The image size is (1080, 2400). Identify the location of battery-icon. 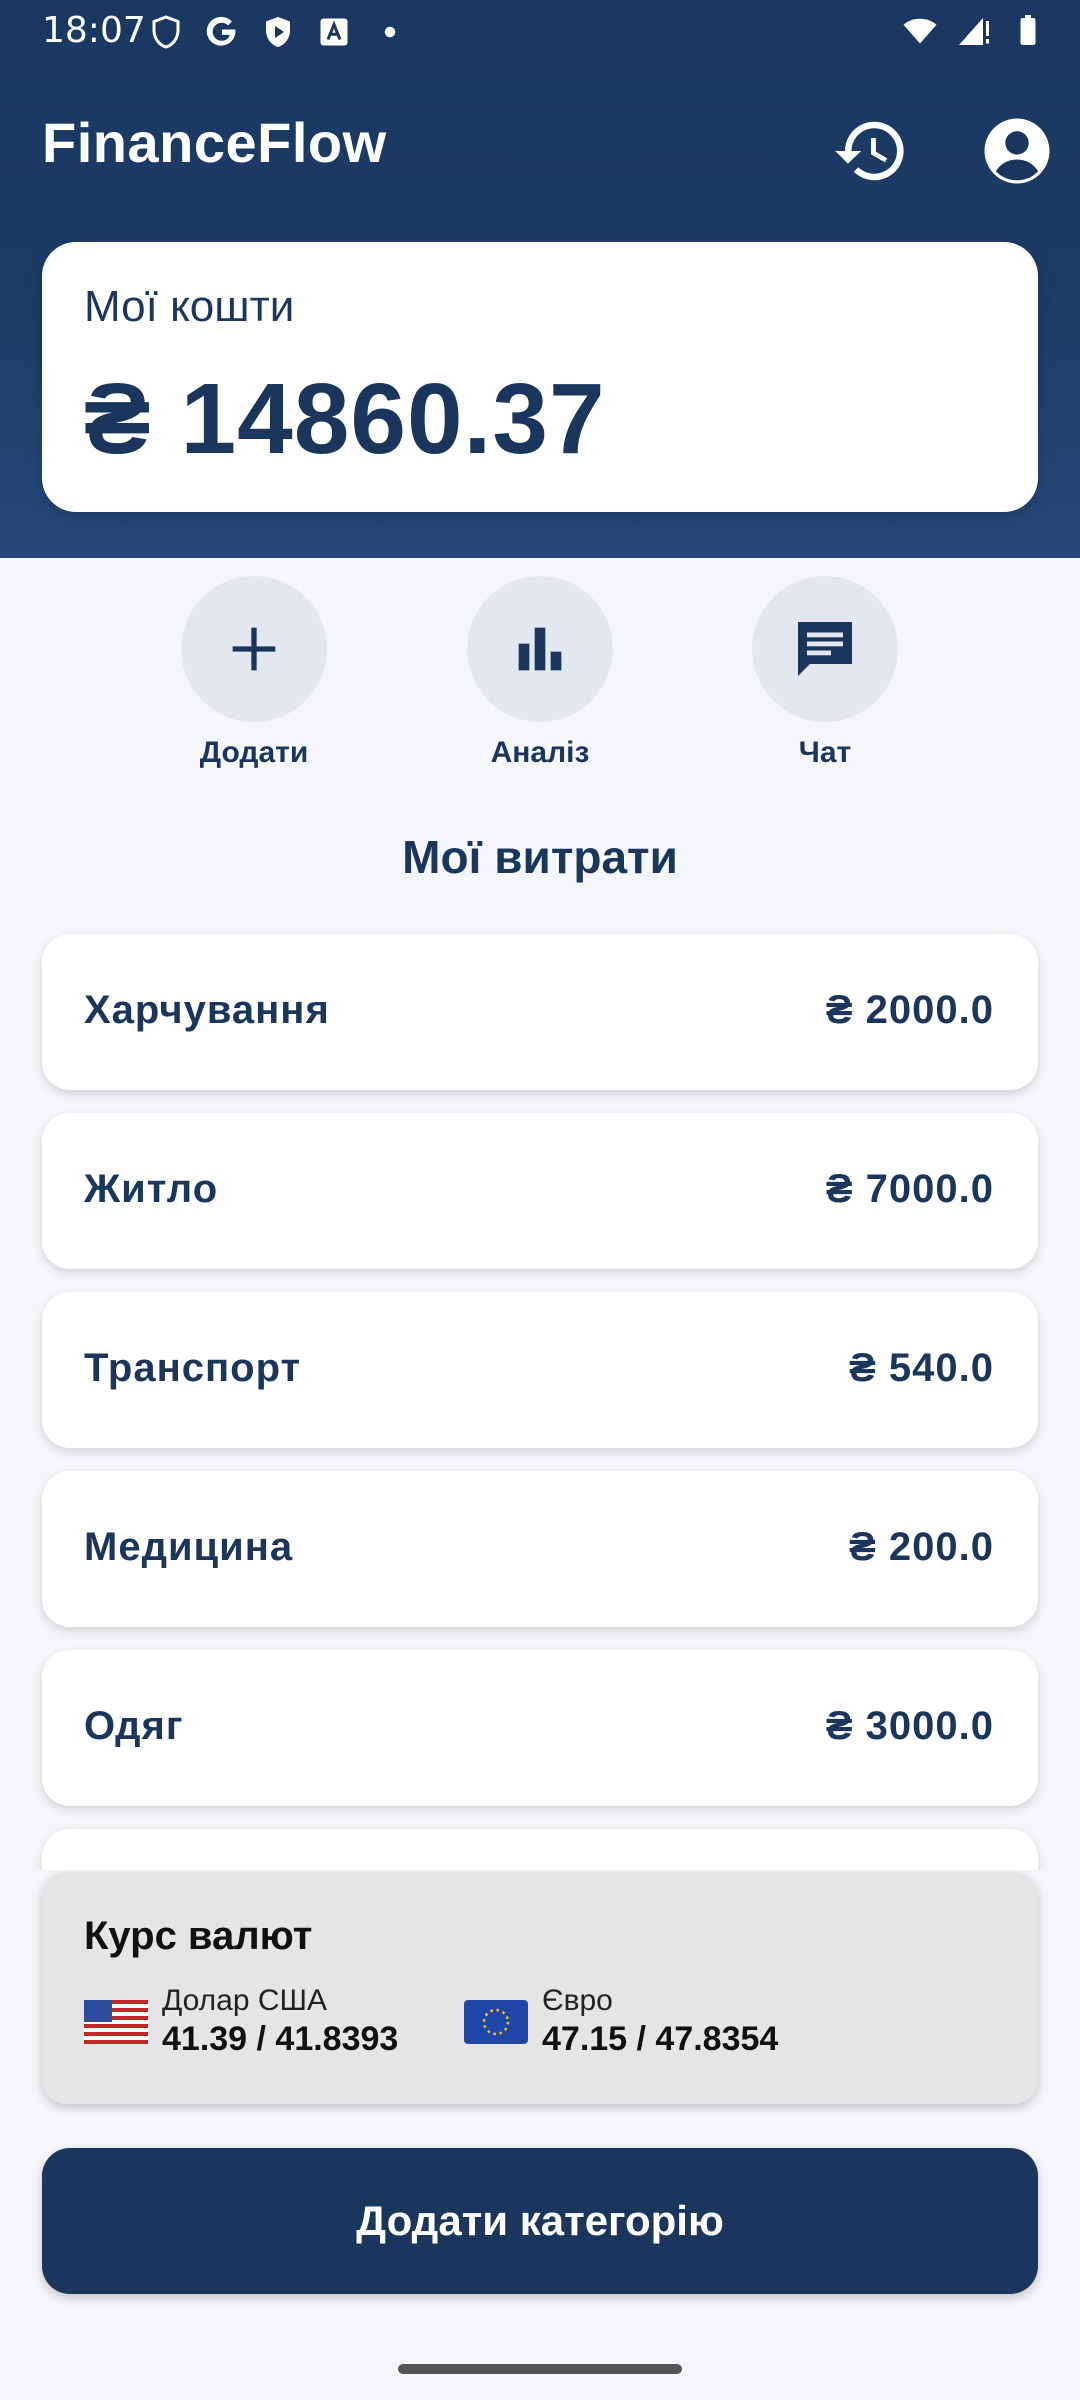
(1028, 30).